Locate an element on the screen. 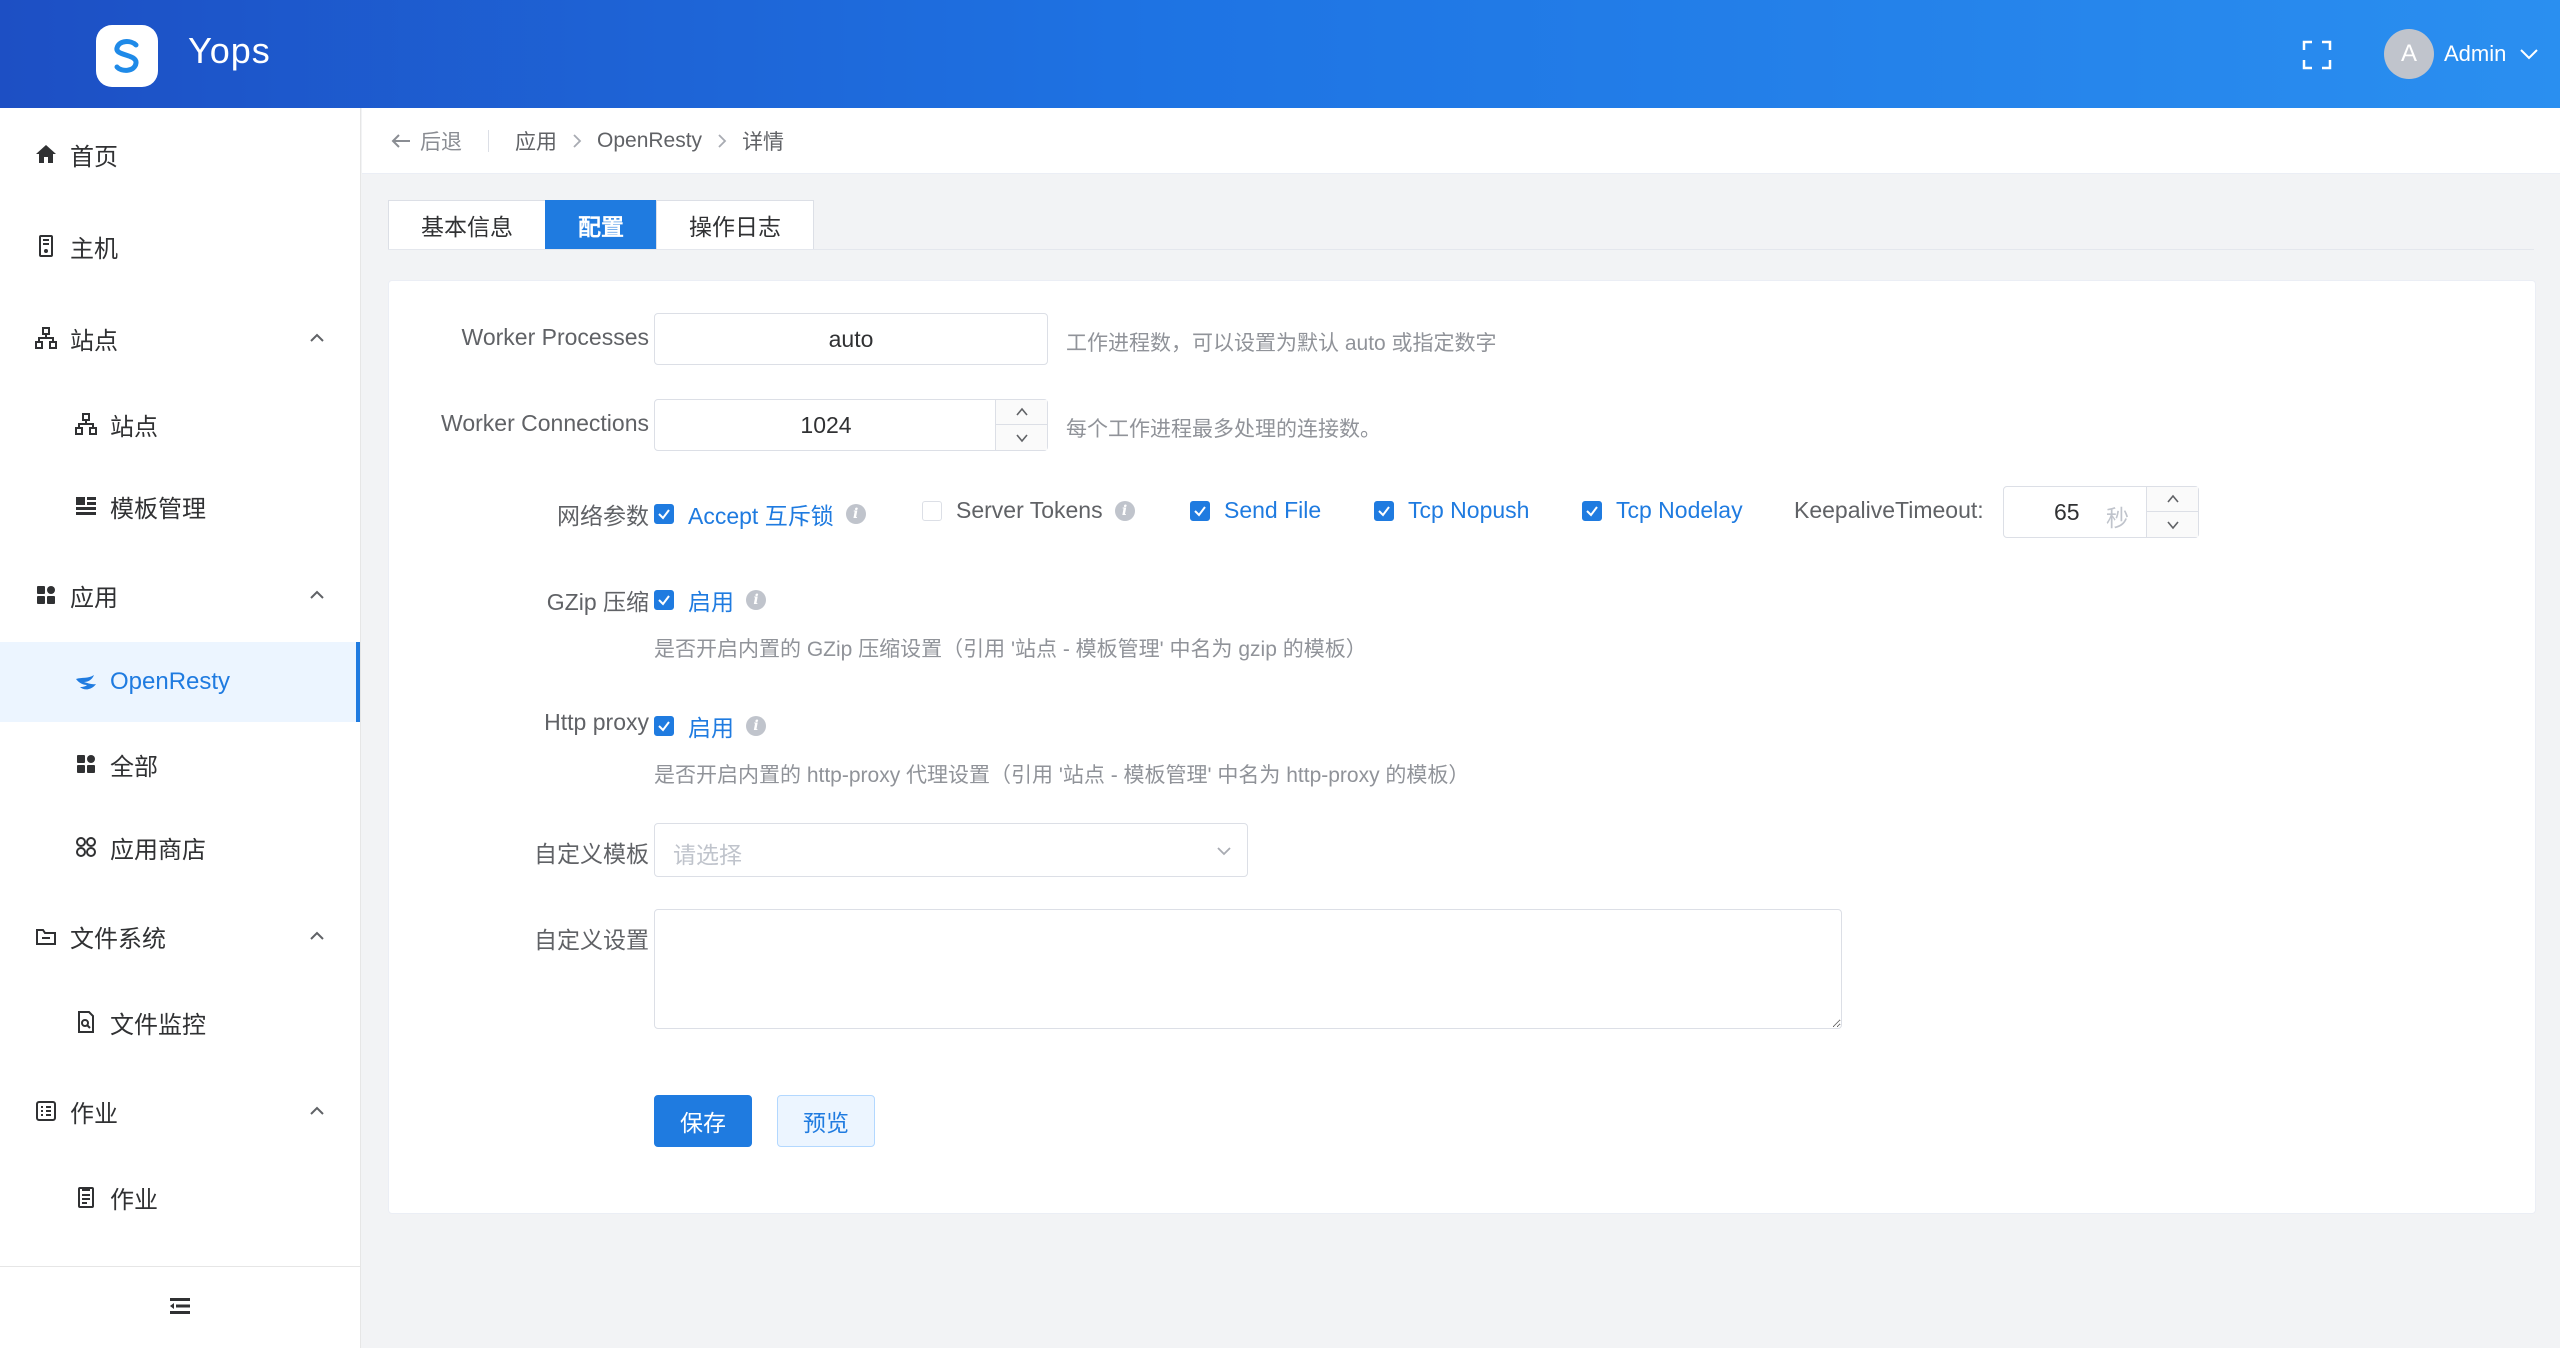  checkbox-send-file: Send File is located at coordinates (1255, 510).